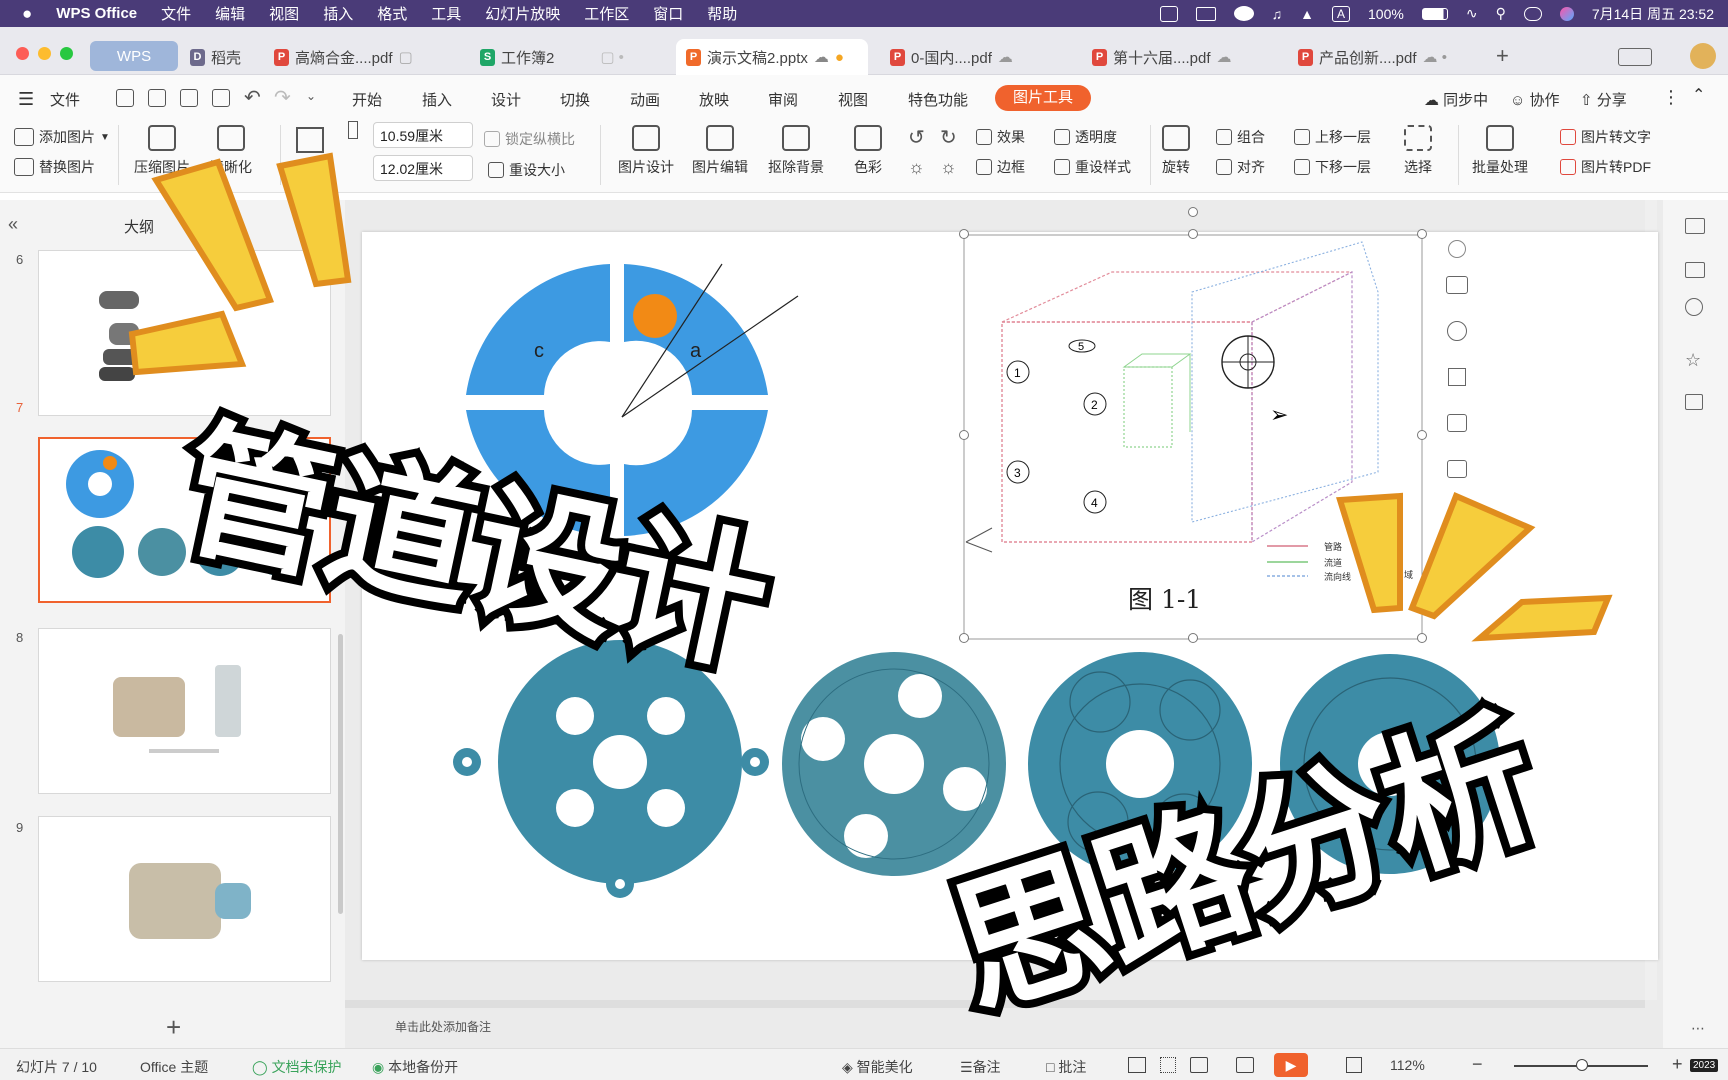 The height and width of the screenshot is (1080, 1728). I want to click on rotate-handle, so click(1193, 212).